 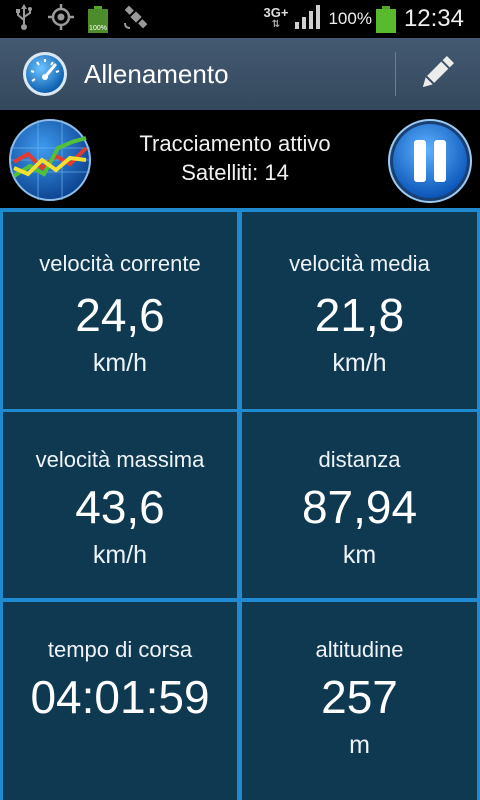 I want to click on satellite-icon, so click(x=136, y=19).